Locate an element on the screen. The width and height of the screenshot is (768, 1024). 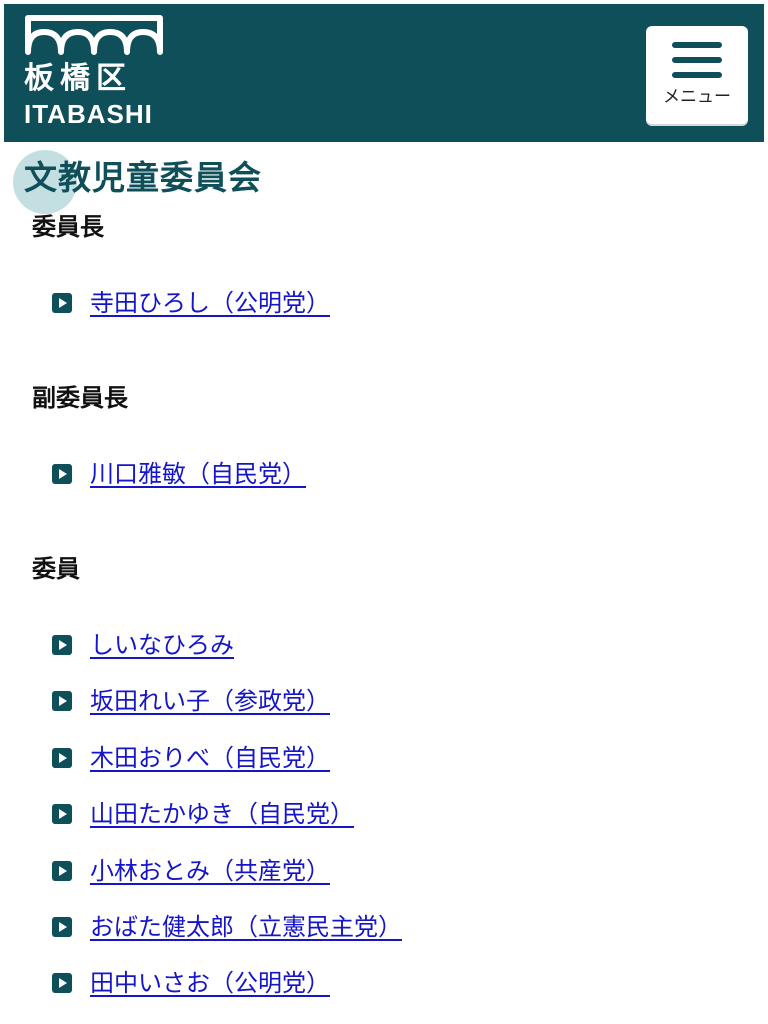
list-item: 田中いさお（公明党） is located at coordinates (352, 983).